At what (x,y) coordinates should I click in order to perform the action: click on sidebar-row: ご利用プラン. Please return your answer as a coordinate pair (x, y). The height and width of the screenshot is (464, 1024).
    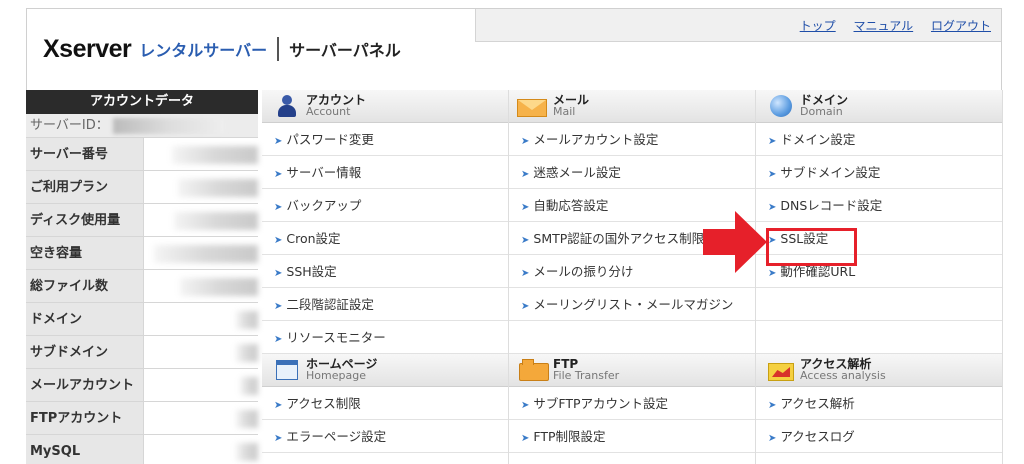
    Looking at the image, I should click on (142, 187).